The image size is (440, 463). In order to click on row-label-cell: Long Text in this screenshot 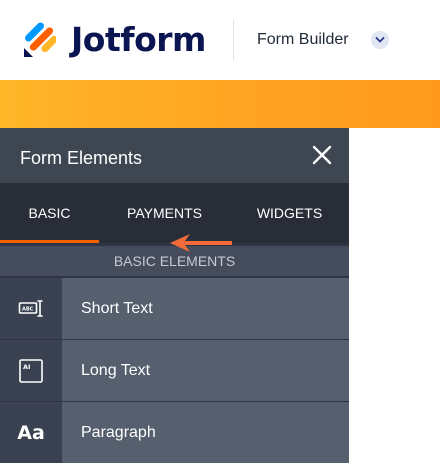, I will do `click(205, 370)`.